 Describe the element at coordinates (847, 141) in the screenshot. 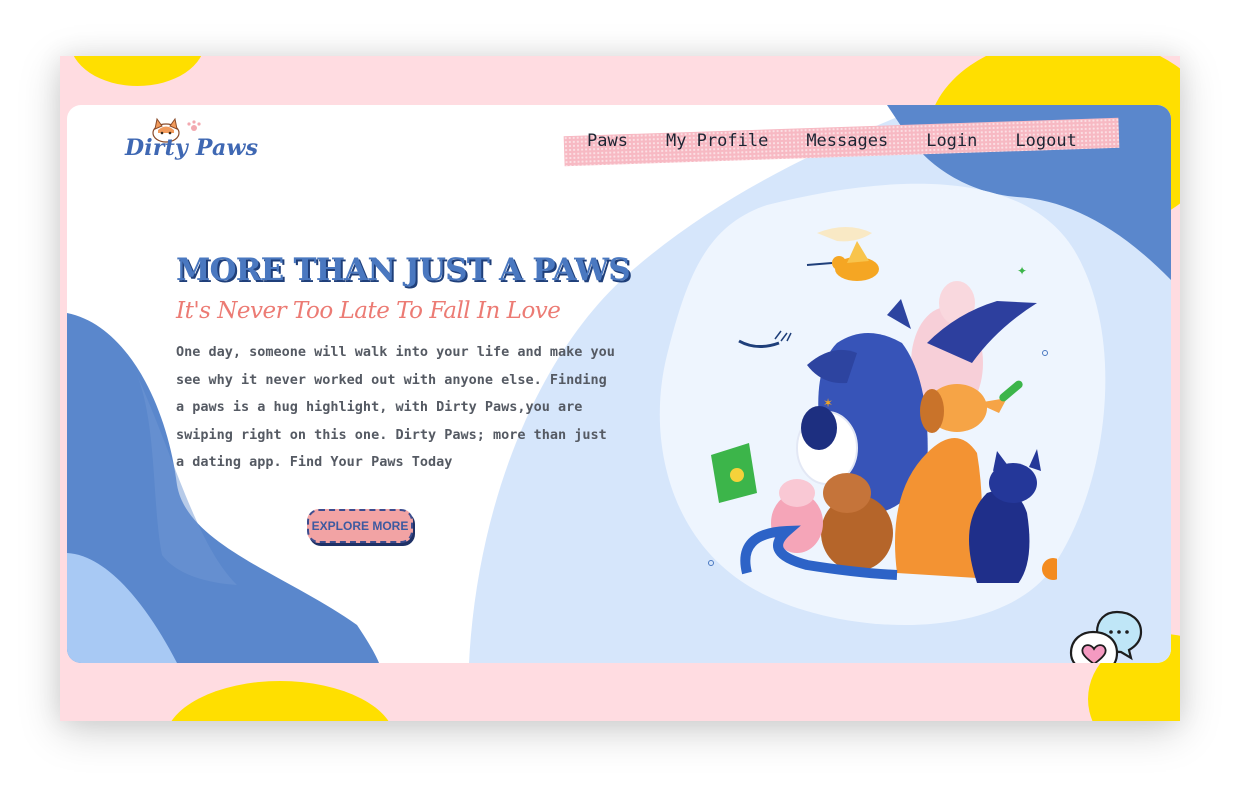

I see `nav-item-messages: Messages` at that location.